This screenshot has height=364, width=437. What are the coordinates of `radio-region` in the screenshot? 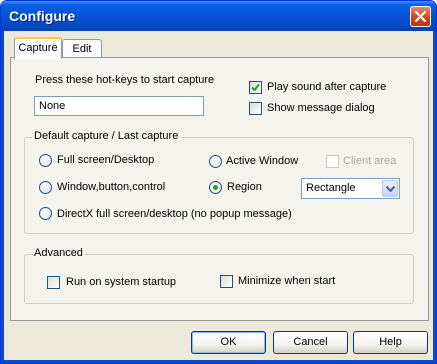 It's located at (215, 187).